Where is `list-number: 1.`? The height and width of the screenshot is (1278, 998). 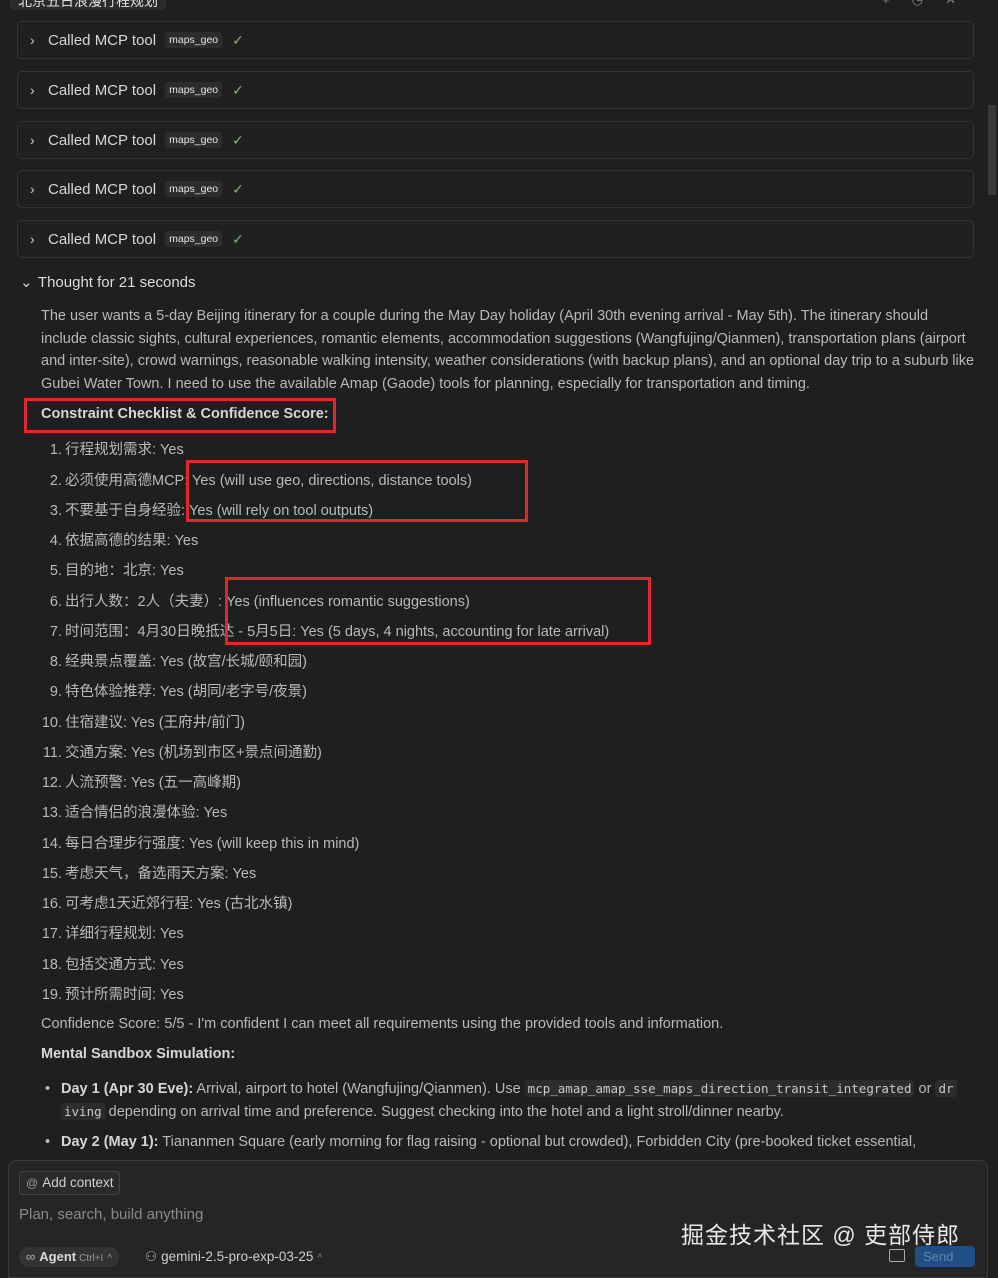
list-number: 1. is located at coordinates (55, 450).